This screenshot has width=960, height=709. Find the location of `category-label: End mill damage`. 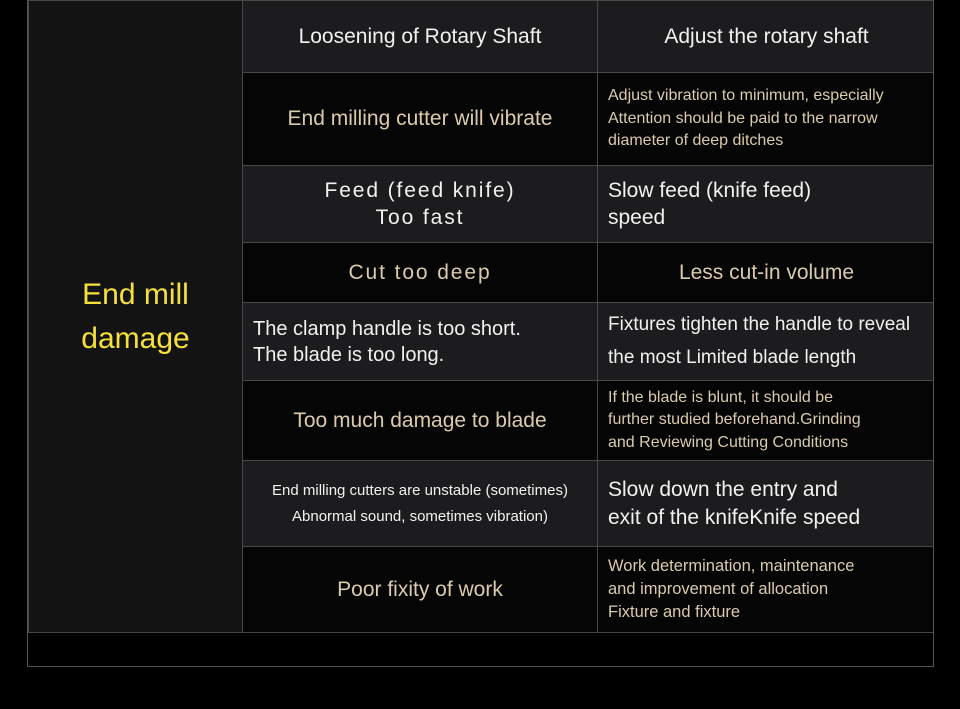

category-label: End mill damage is located at coordinates (135, 316).